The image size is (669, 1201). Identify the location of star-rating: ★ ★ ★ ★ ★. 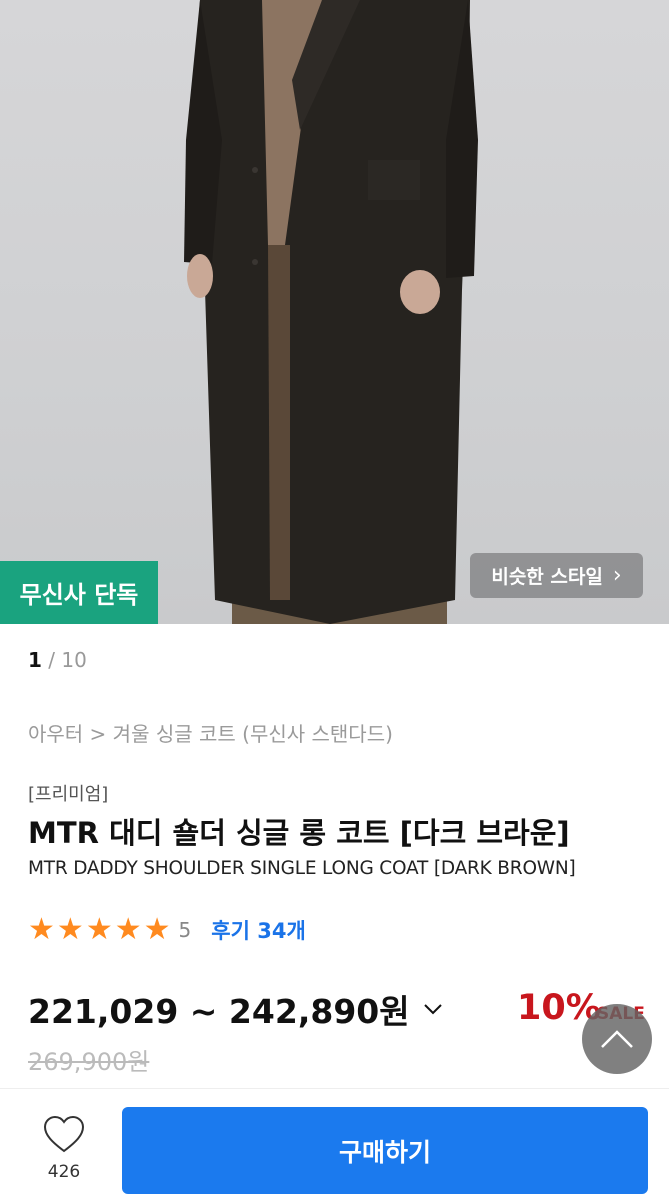
(99, 930).